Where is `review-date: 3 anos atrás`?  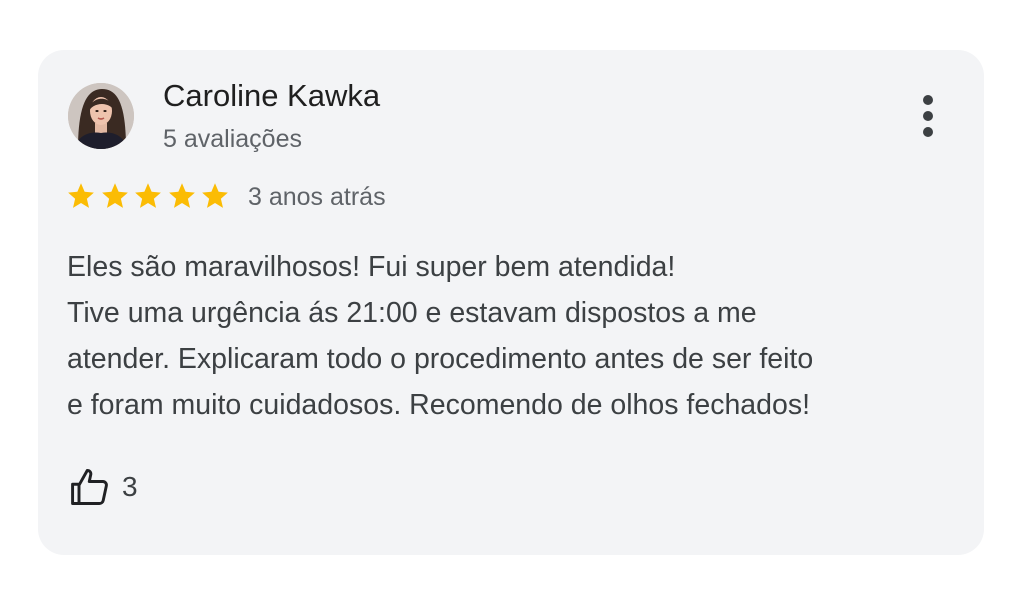
review-date: 3 anos atrás is located at coordinates (317, 197).